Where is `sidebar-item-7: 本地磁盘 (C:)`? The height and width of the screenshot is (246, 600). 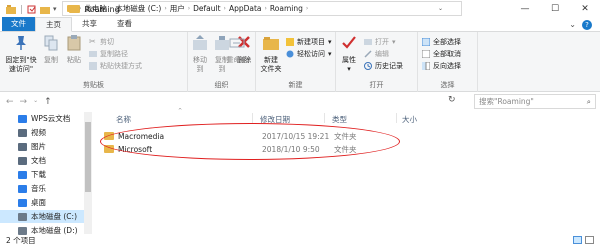
sidebar-item-7: 本地磁盘 (C:) is located at coordinates (42, 216).